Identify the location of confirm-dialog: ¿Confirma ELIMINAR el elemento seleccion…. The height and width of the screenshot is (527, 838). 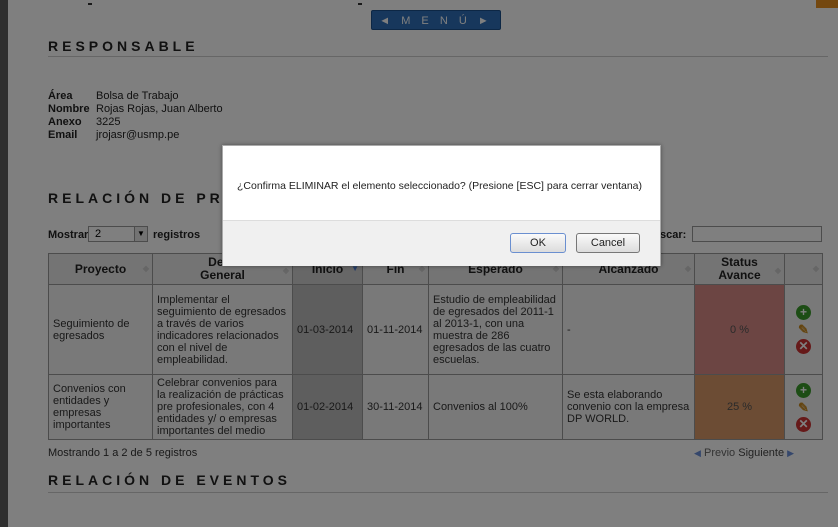
(441, 205).